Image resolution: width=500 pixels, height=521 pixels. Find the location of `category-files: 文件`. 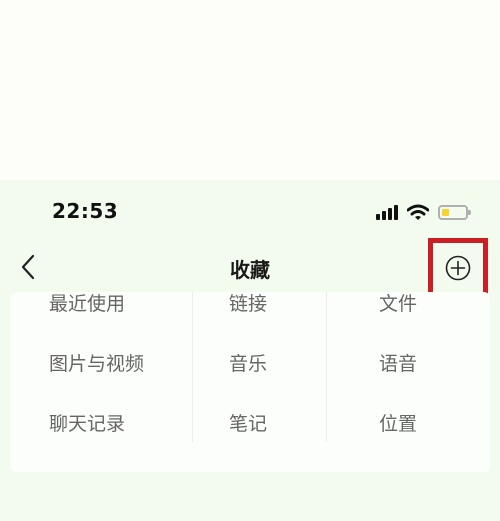

category-files: 文件 is located at coordinates (398, 307).